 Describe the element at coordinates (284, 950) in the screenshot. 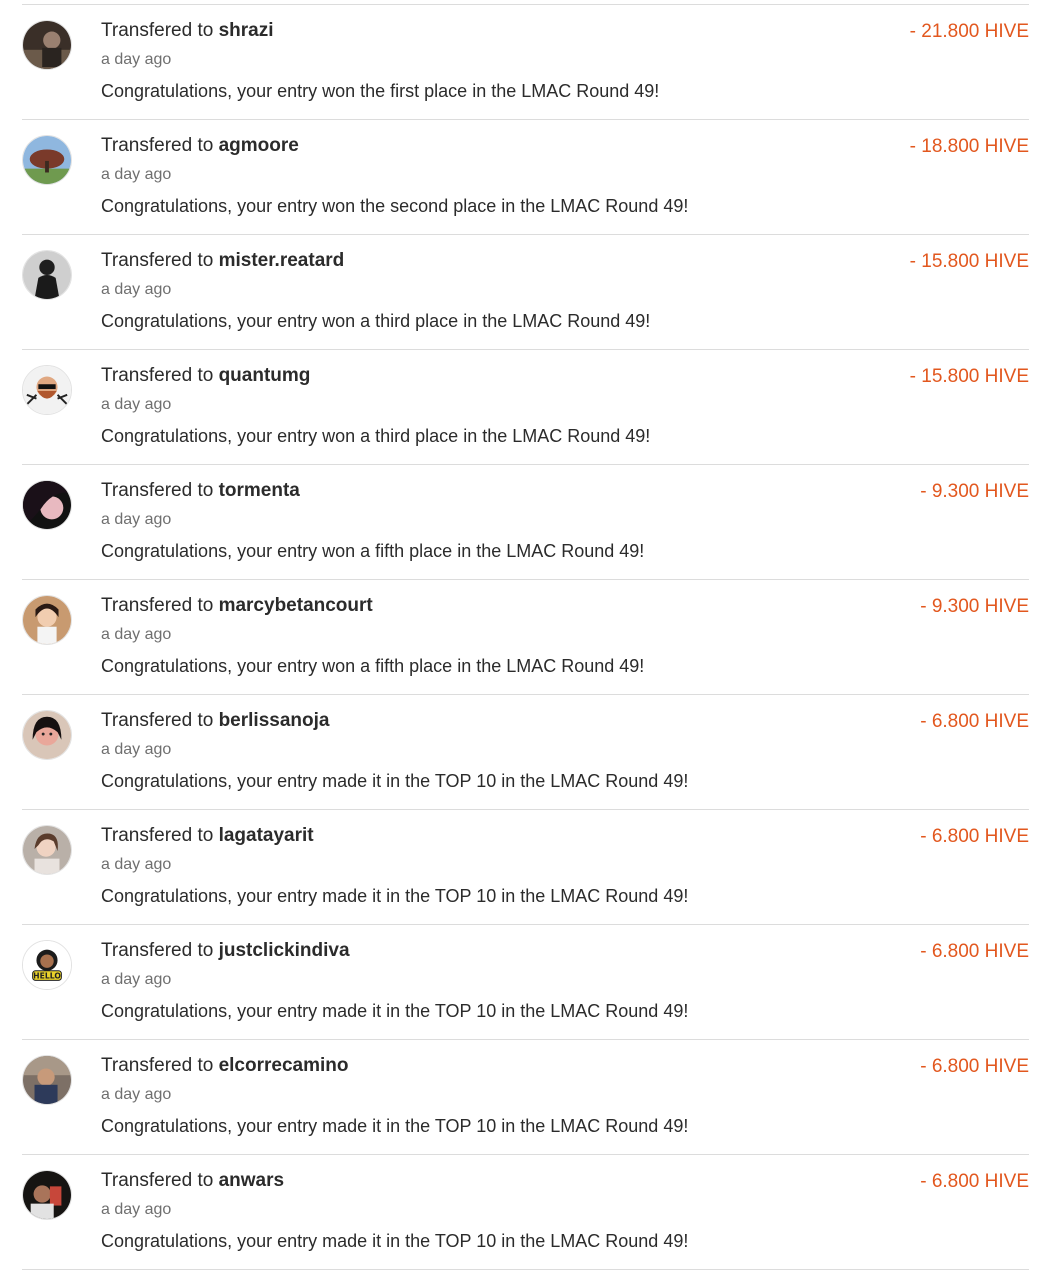

I see `recipient-link: justclickindiva` at that location.